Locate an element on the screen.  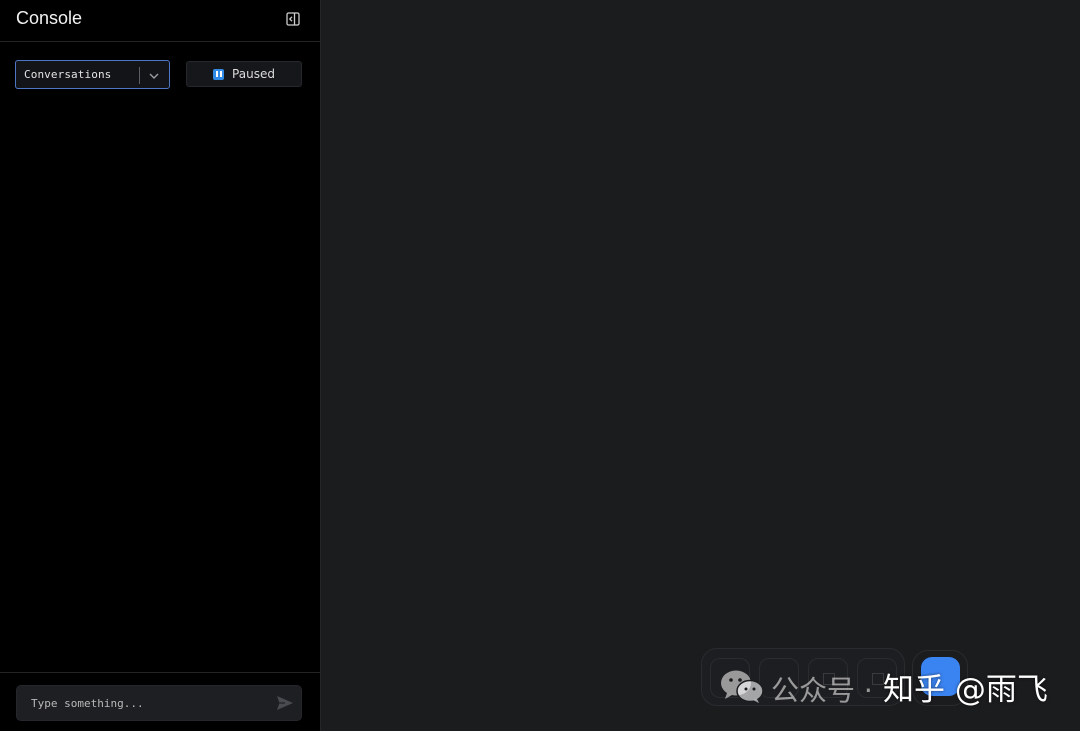
send-icon is located at coordinates (285, 703).